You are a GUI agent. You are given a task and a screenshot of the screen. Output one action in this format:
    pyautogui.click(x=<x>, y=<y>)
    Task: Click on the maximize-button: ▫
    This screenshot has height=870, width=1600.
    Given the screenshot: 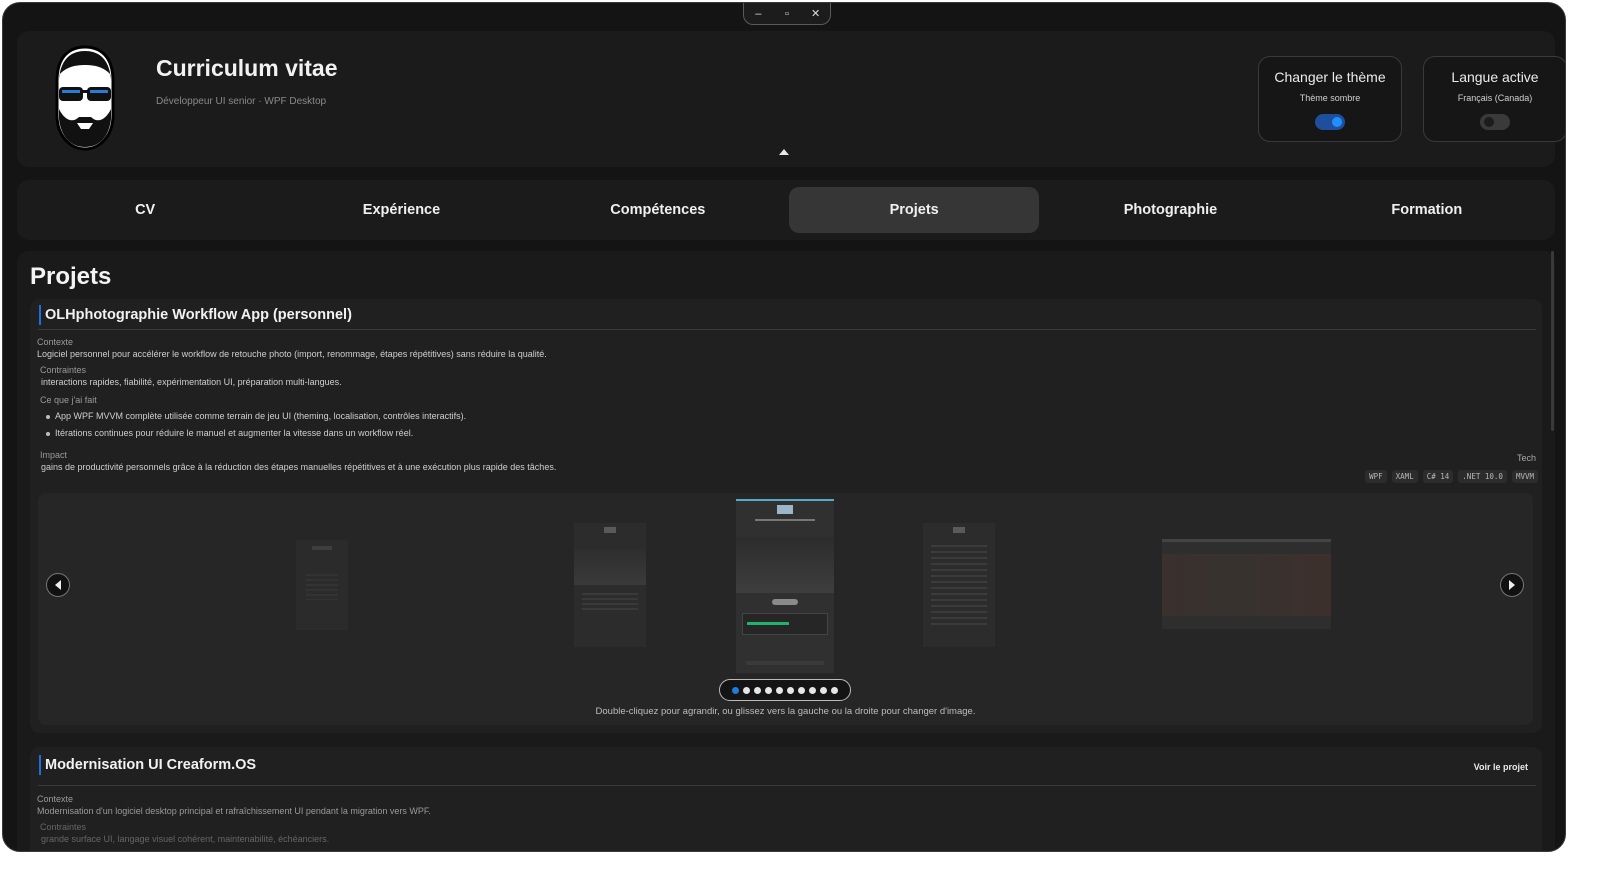 What is the action you would take?
    pyautogui.click(x=787, y=14)
    